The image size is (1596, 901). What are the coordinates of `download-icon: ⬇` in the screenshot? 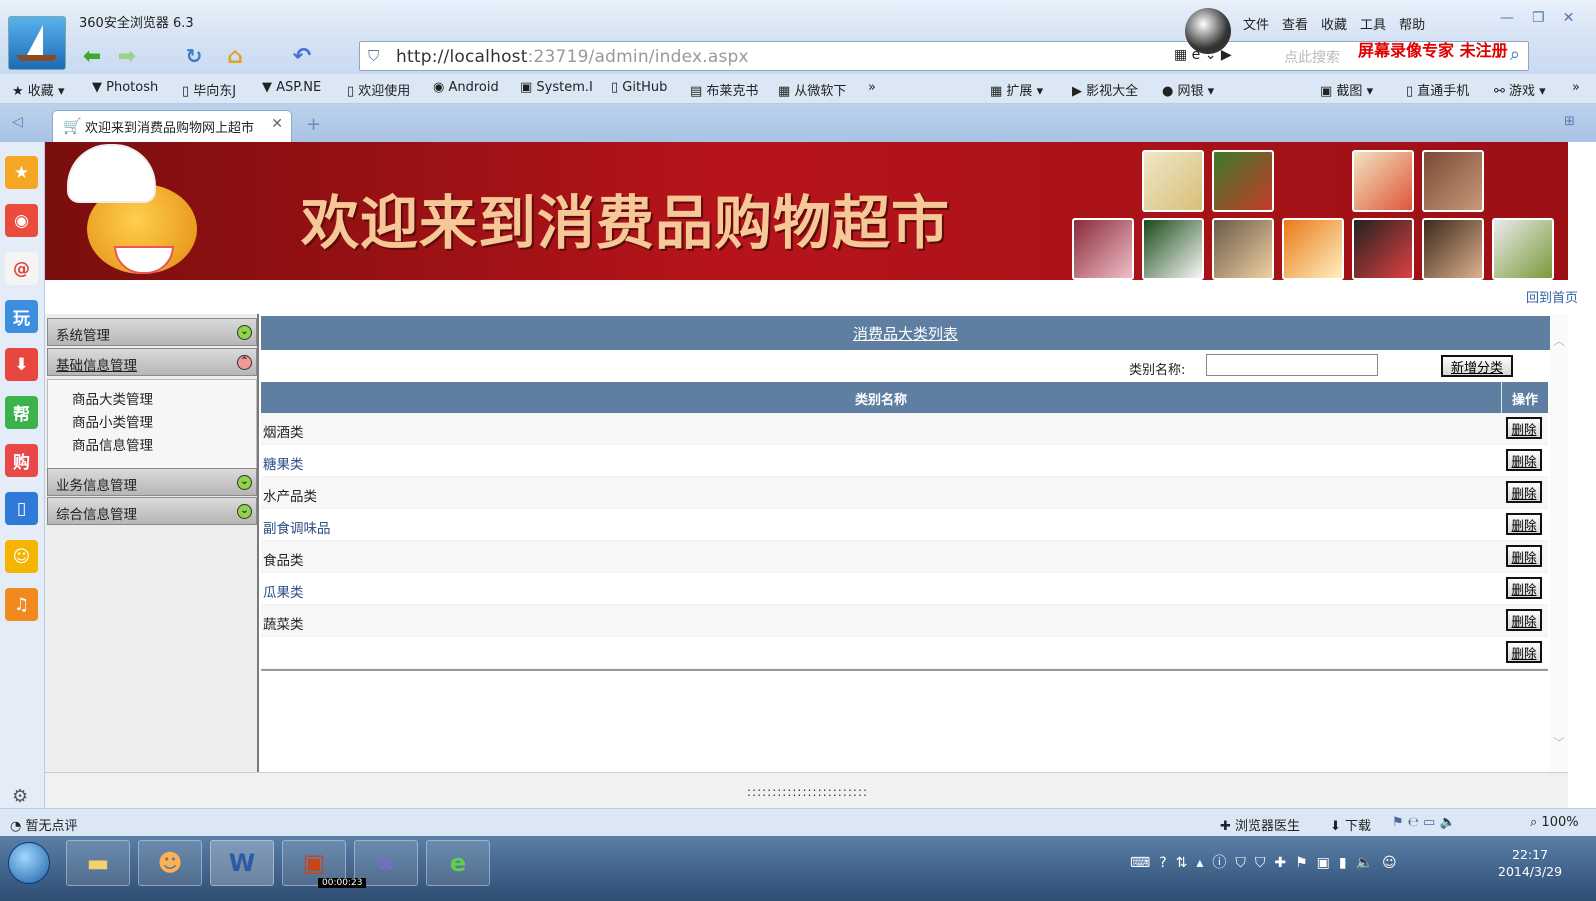 It's located at (21, 364).